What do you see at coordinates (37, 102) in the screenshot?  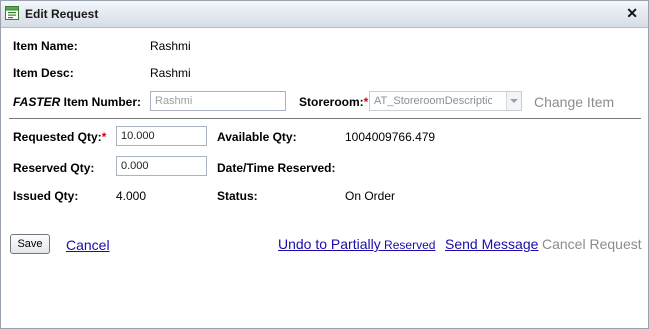 I see `faster-brand-label: FASTER` at bounding box center [37, 102].